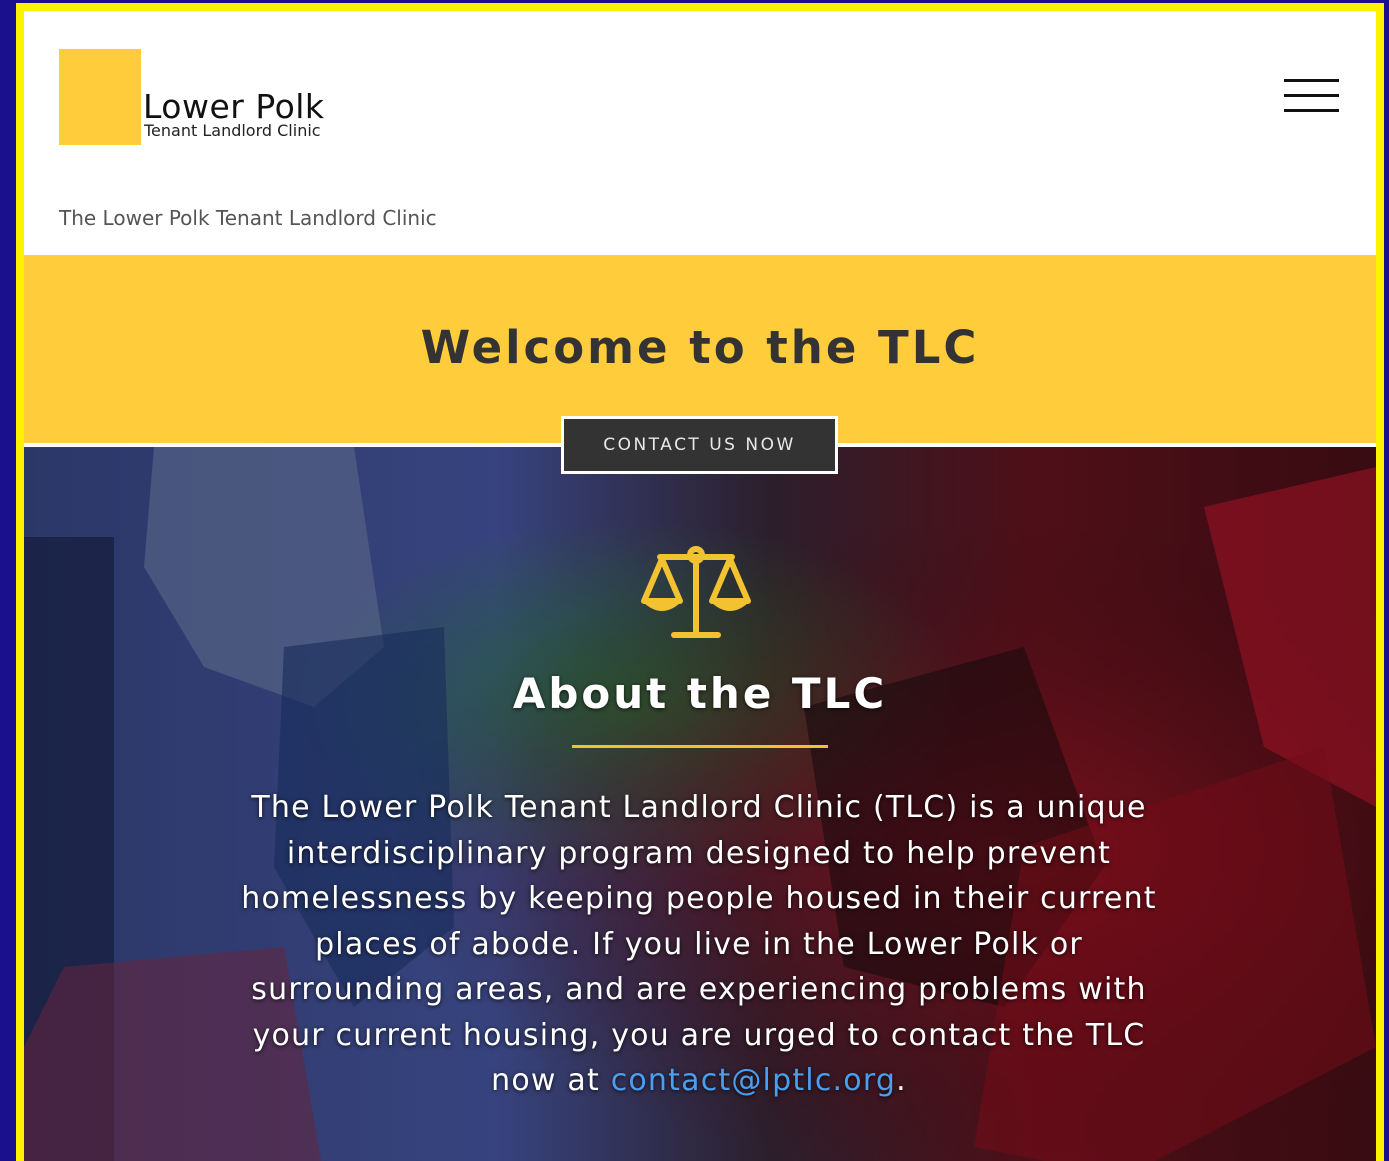 This screenshot has height=1161, width=1389. What do you see at coordinates (1312, 98) in the screenshot?
I see `hamburger-menu-icon` at bounding box center [1312, 98].